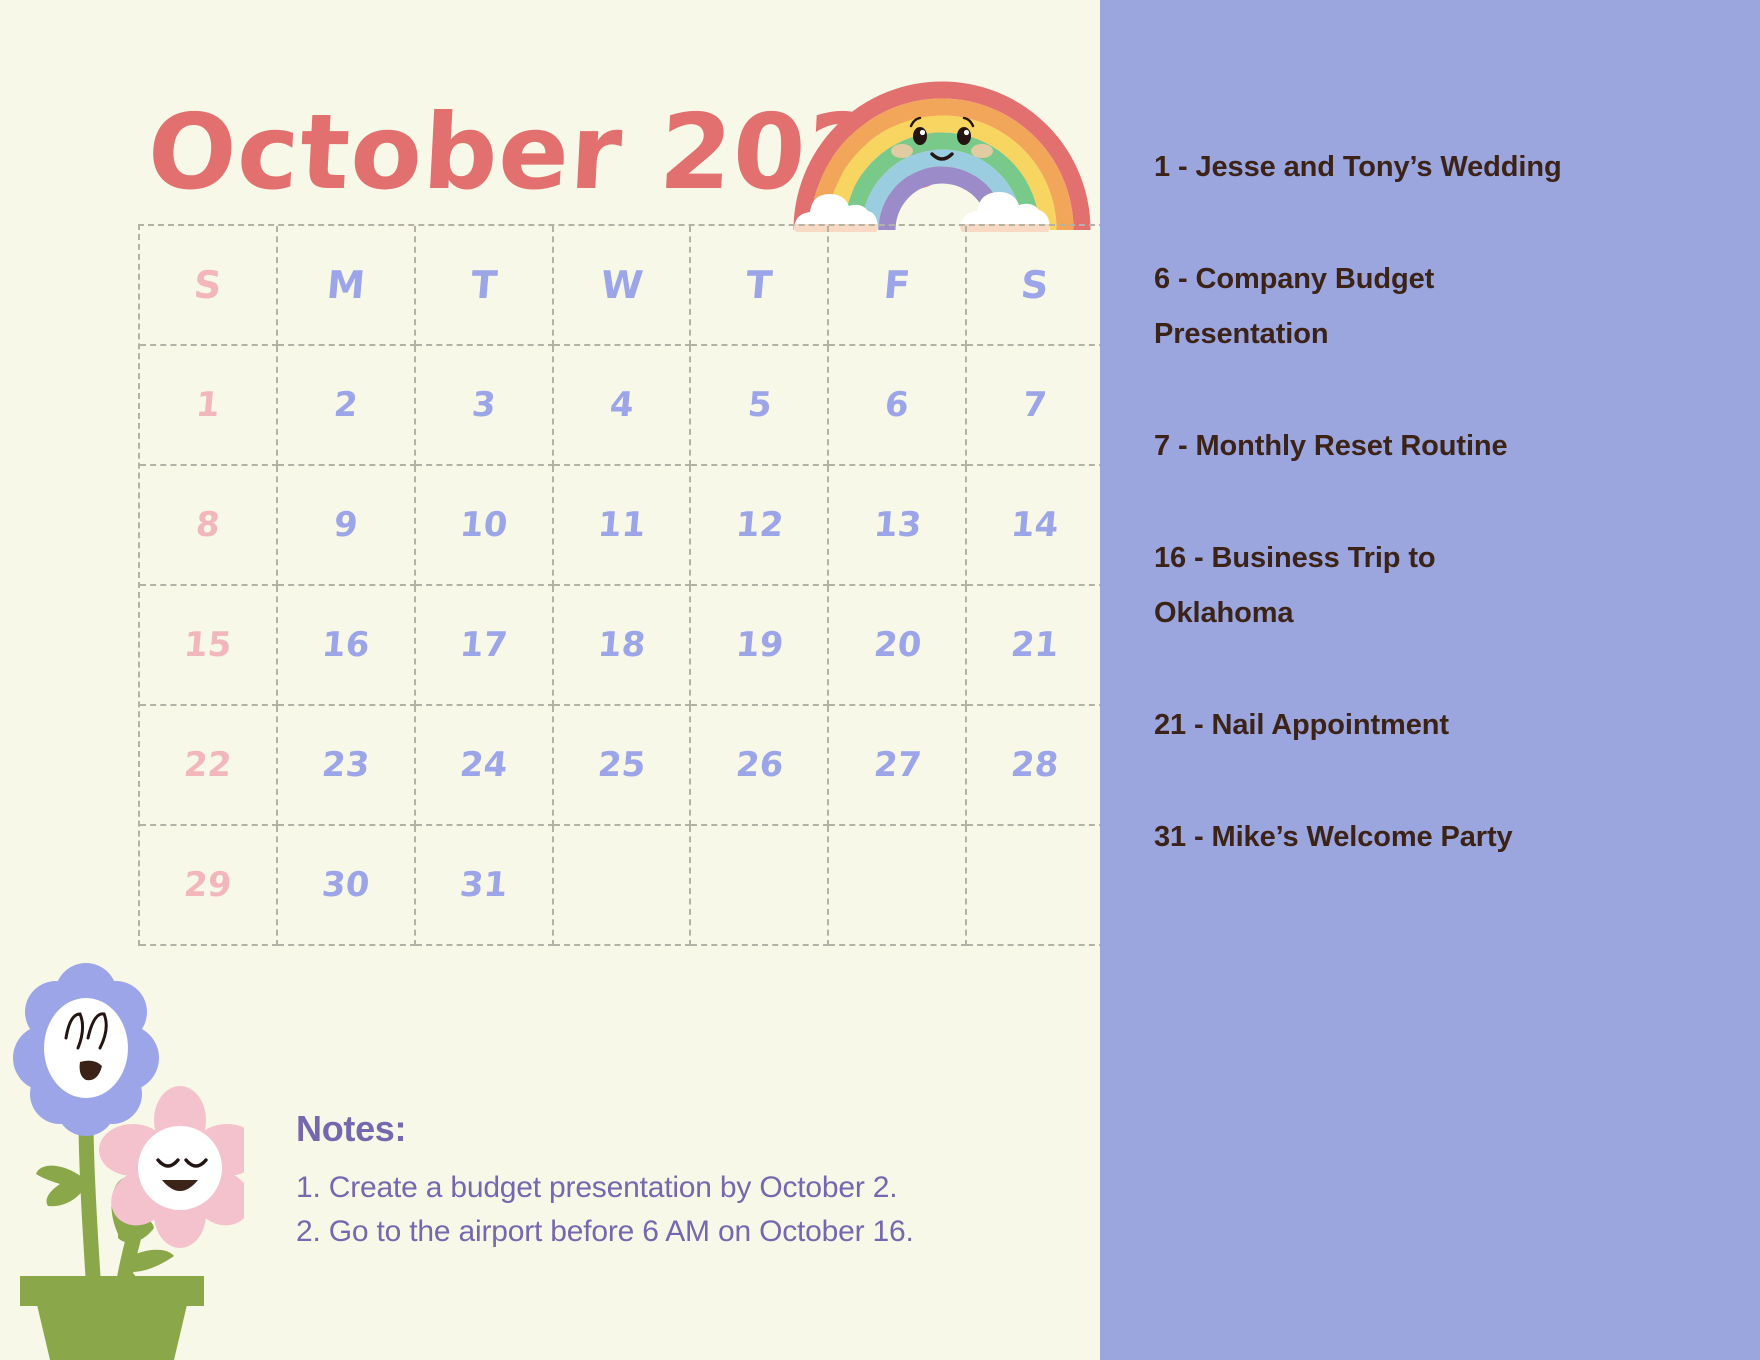  I want to click on day-number: 1, so click(208, 405).